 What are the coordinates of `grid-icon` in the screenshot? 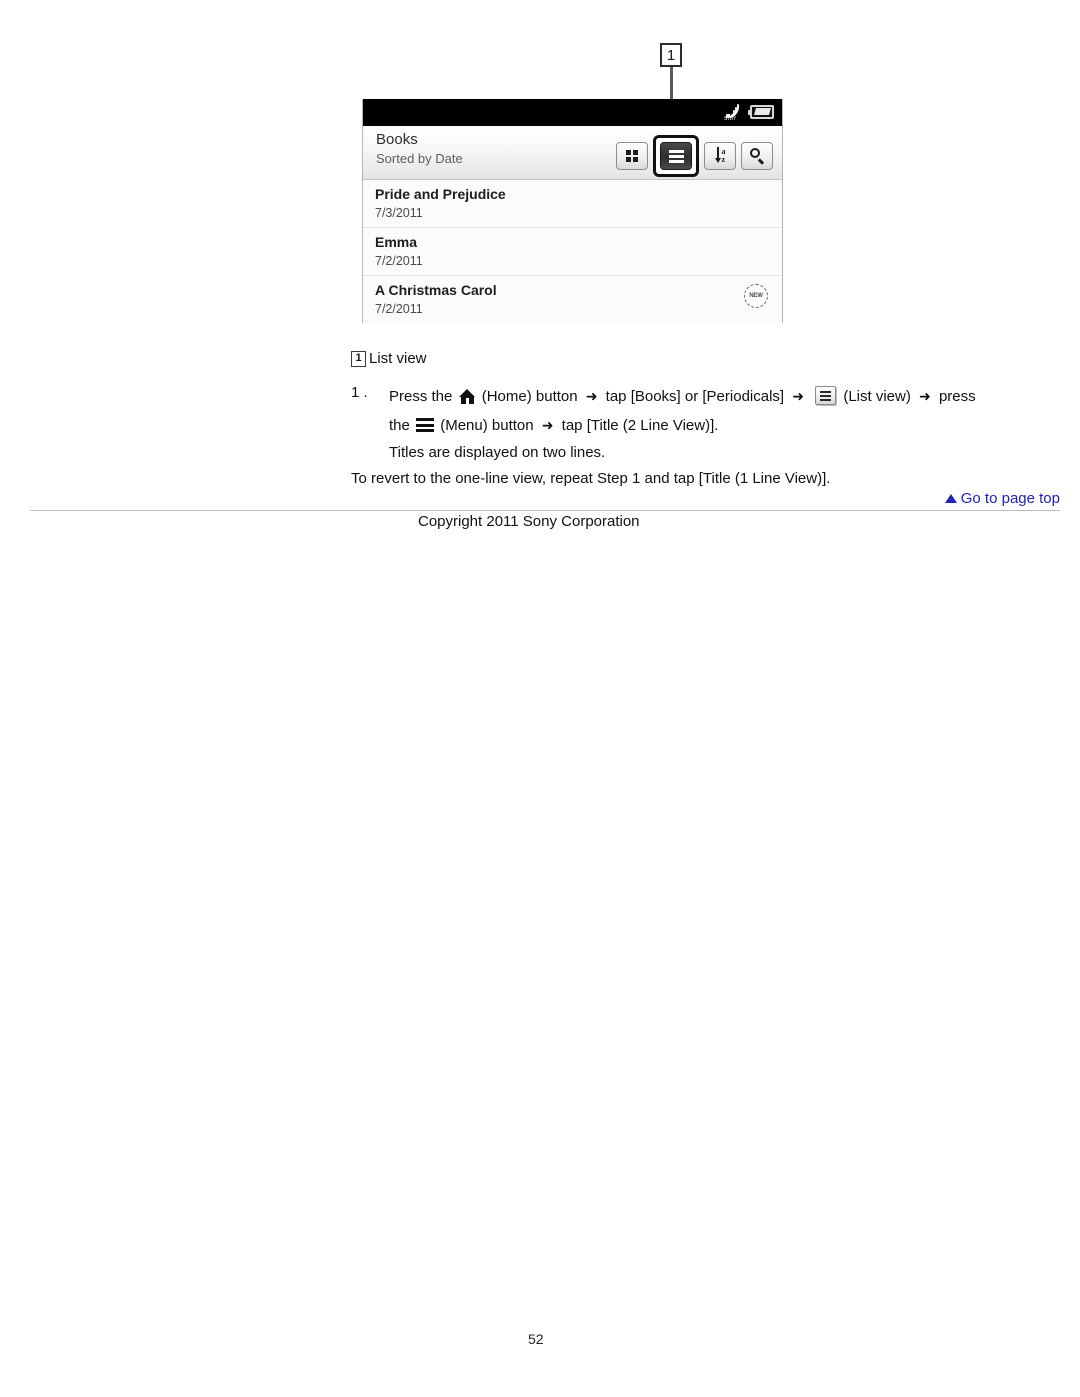 It's located at (632, 156).